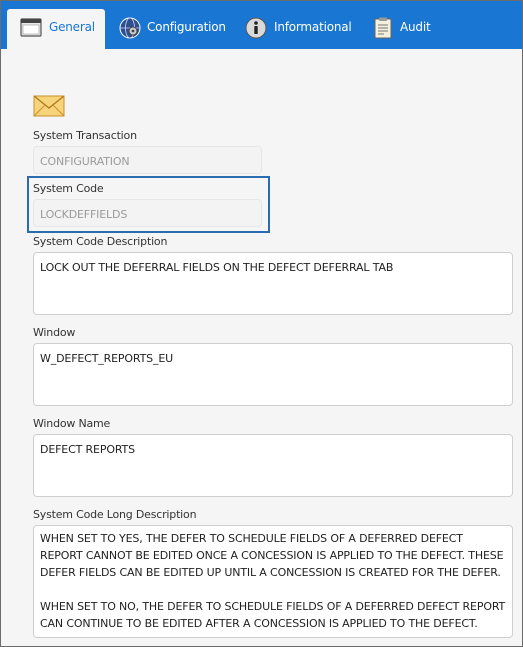  What do you see at coordinates (72, 423) in the screenshot?
I see `window-name-label: Window Name` at bounding box center [72, 423].